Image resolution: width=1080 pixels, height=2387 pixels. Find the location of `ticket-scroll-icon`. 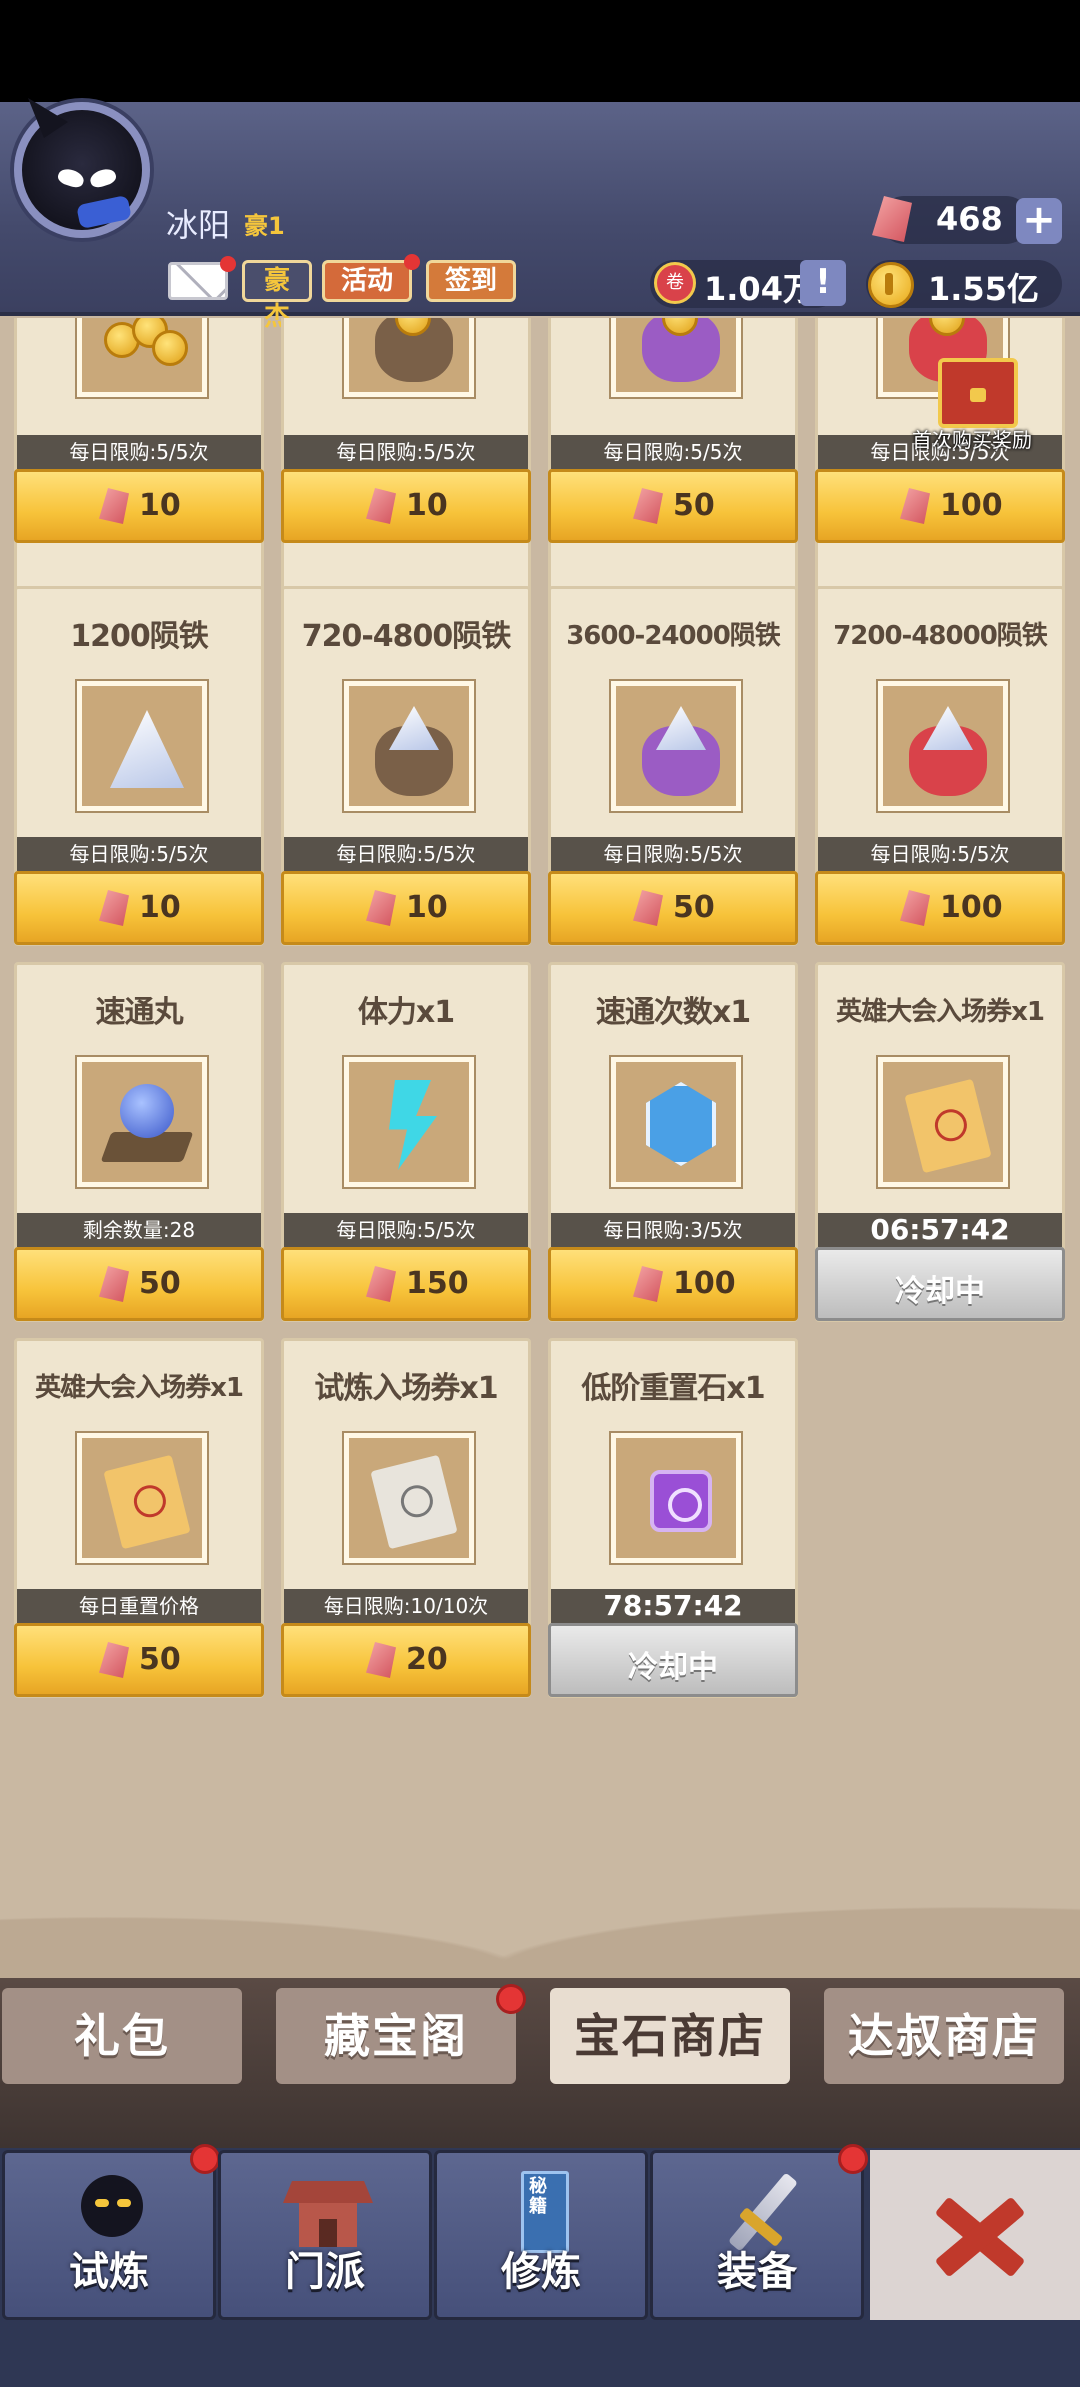

ticket-scroll-icon is located at coordinates (943, 1122).